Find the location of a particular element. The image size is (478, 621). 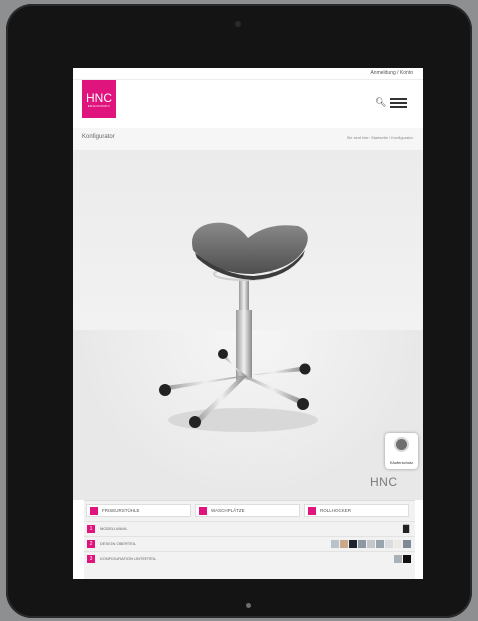

washbasin-icon is located at coordinates (203, 511).